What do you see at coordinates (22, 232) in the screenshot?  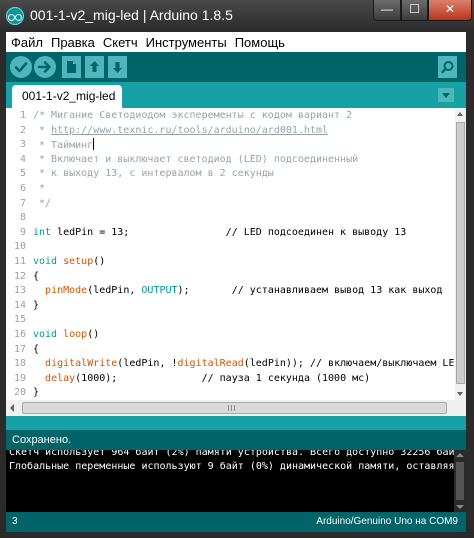 I see `line-number: 9` at bounding box center [22, 232].